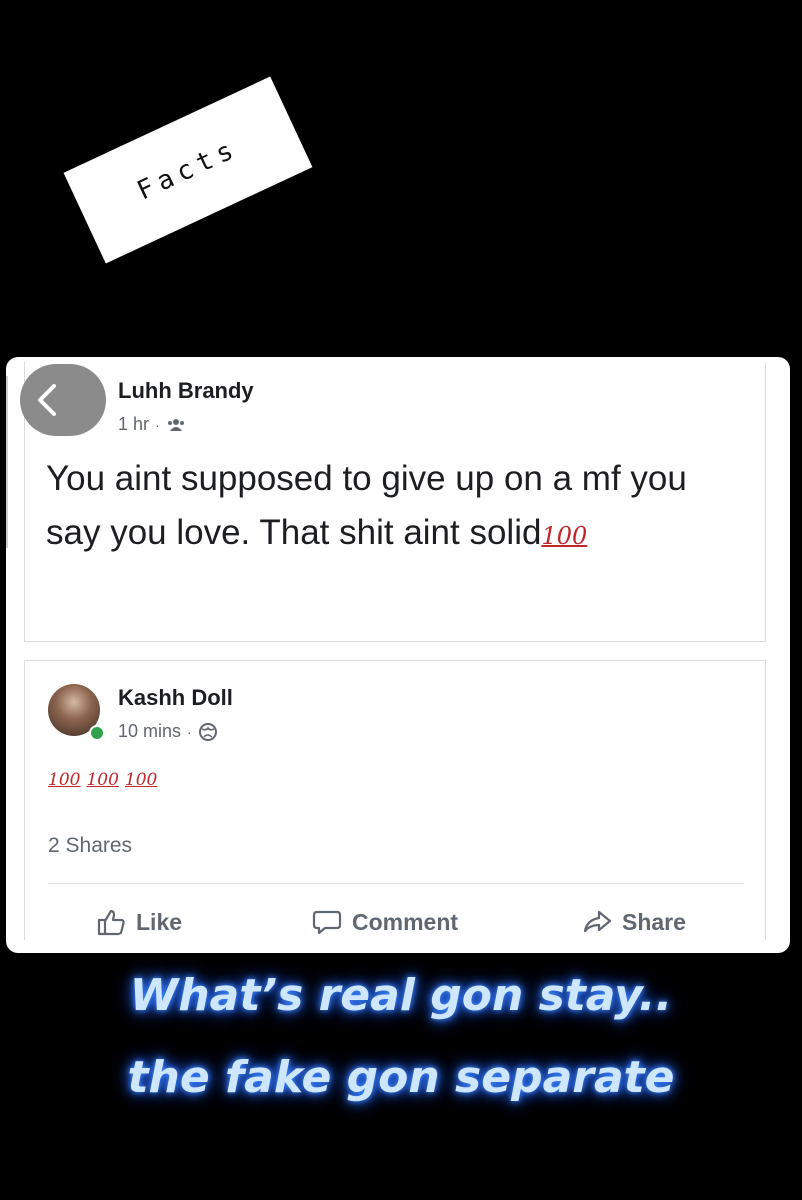  I want to click on back-button, so click(63, 400).